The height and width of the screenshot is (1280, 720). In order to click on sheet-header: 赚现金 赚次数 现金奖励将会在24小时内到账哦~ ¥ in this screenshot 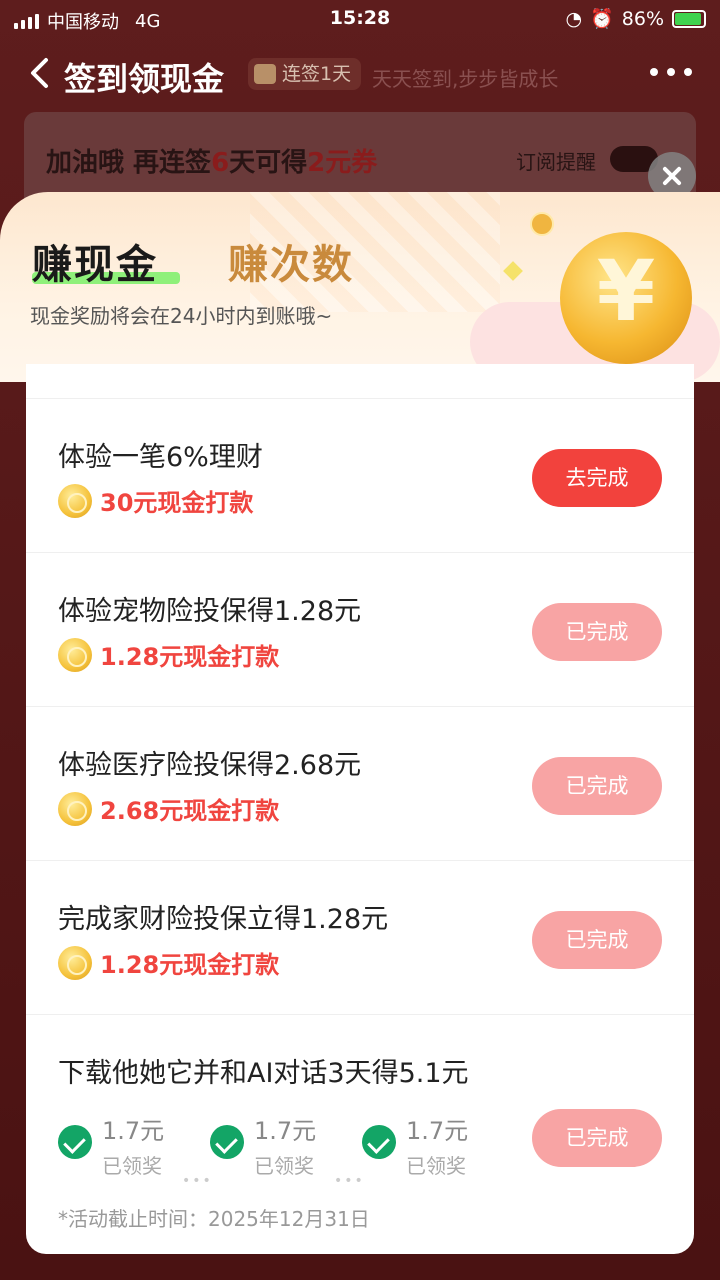, I will do `click(360, 287)`.